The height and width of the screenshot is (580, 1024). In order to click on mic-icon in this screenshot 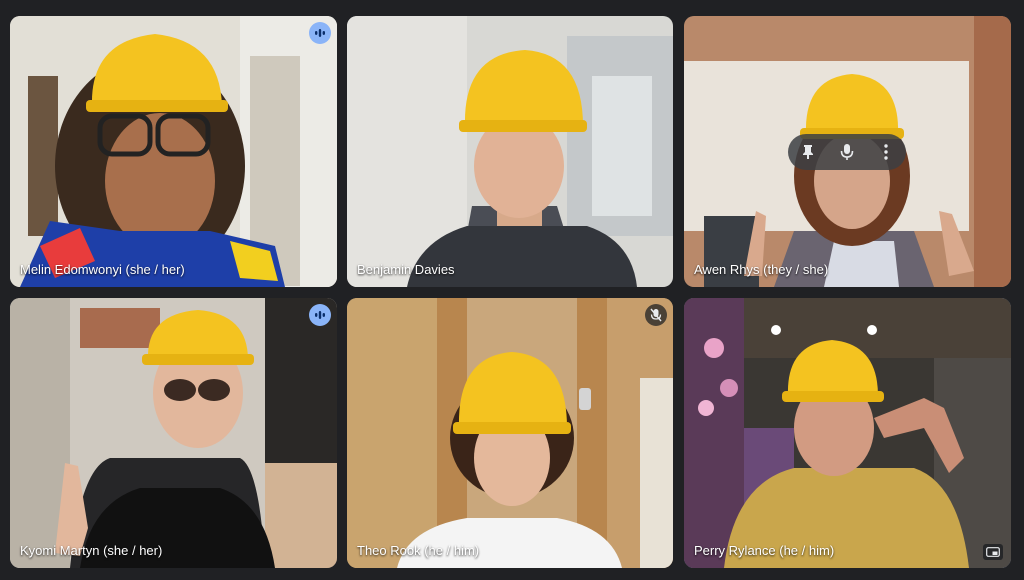, I will do `click(847, 152)`.